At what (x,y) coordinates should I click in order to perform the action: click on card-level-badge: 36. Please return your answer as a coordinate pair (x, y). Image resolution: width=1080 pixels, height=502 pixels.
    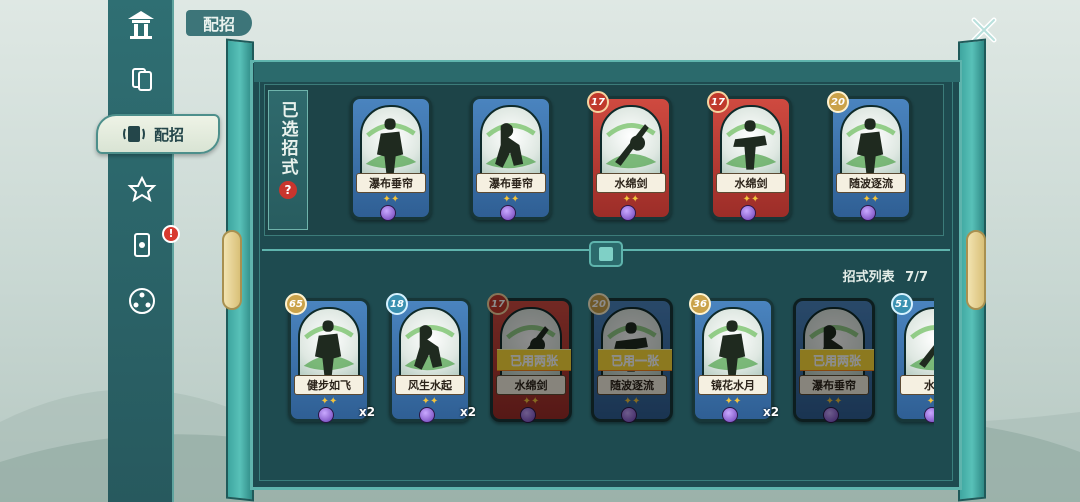
    Looking at the image, I should click on (700, 304).